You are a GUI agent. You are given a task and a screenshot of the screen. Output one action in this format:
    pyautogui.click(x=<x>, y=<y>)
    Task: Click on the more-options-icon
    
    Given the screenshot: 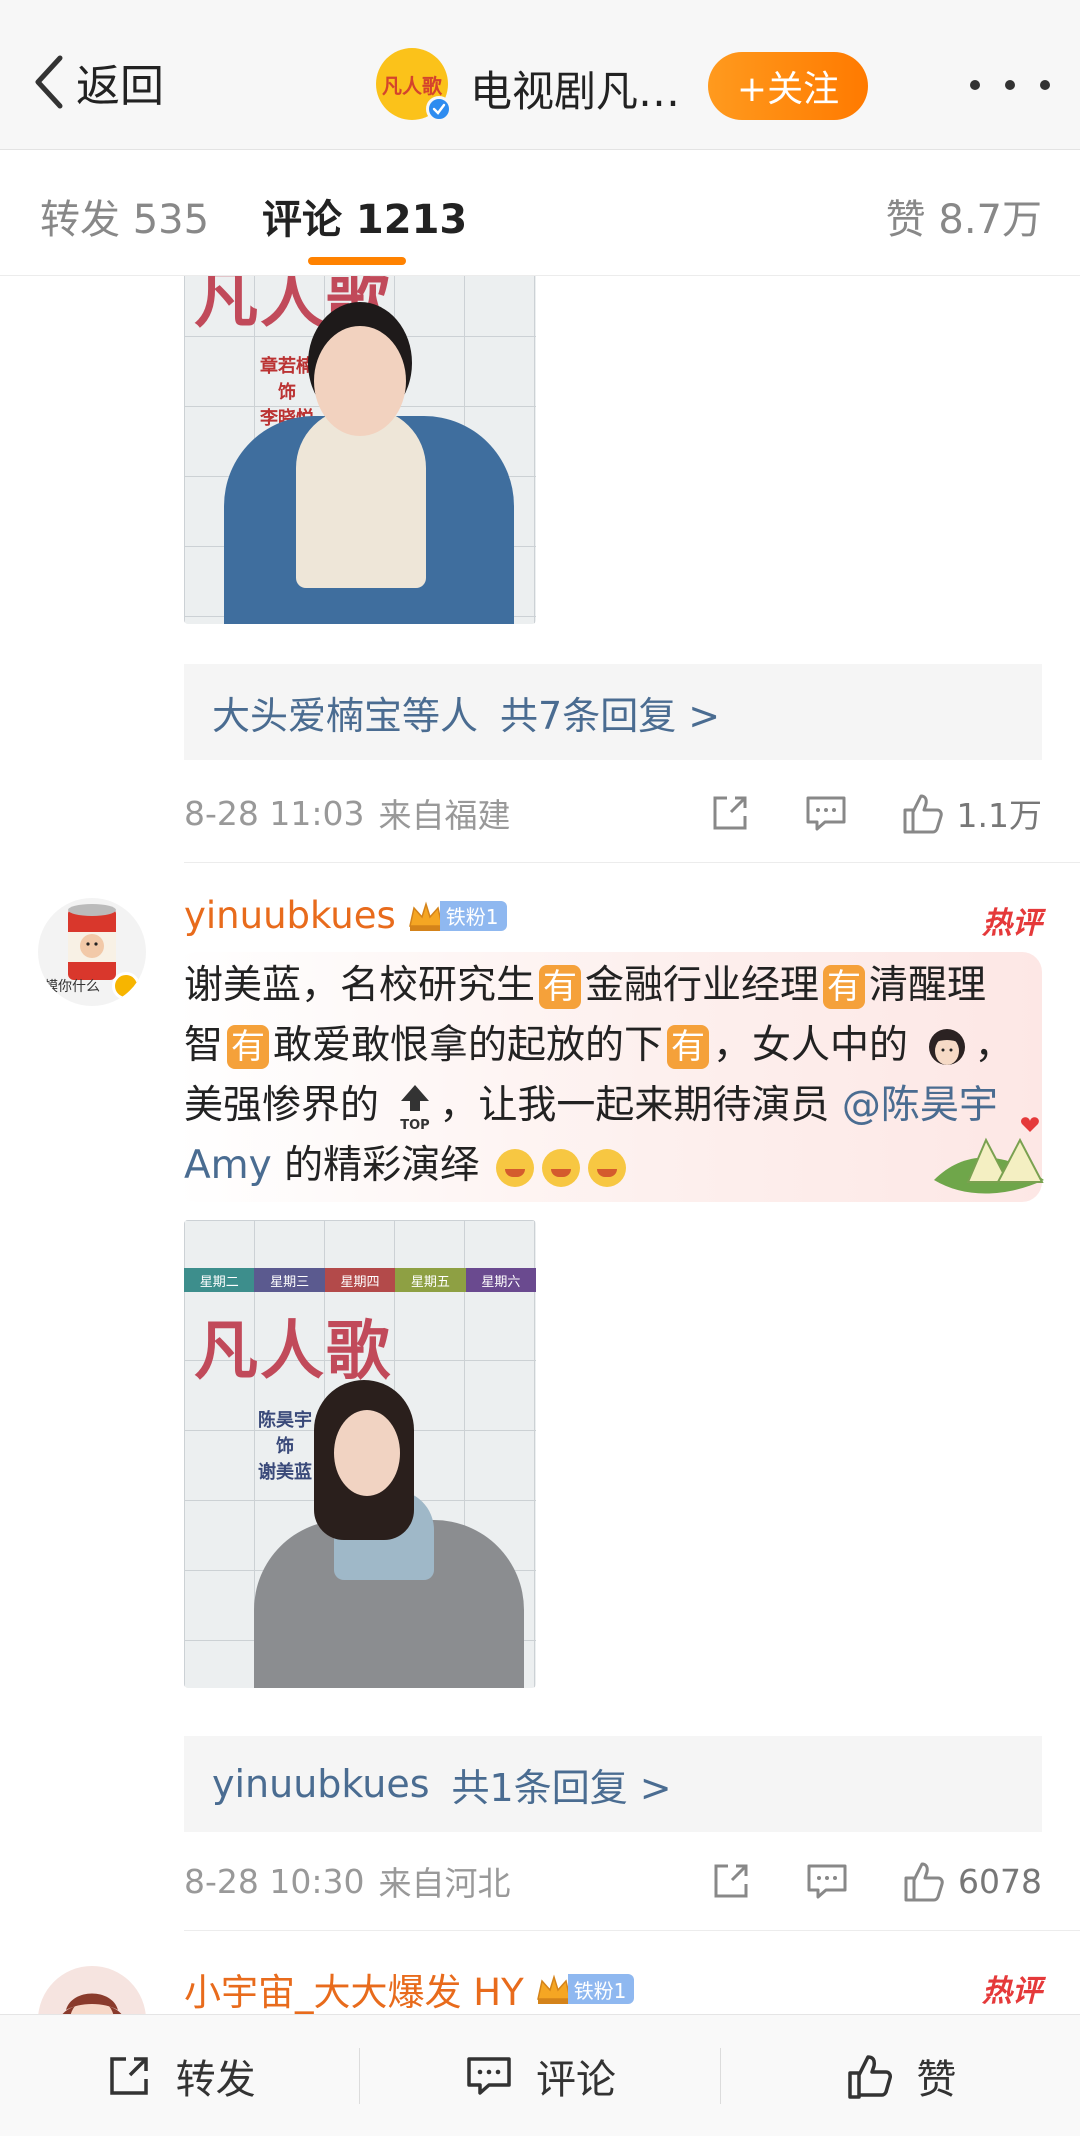 What is the action you would take?
    pyautogui.click(x=1010, y=85)
    